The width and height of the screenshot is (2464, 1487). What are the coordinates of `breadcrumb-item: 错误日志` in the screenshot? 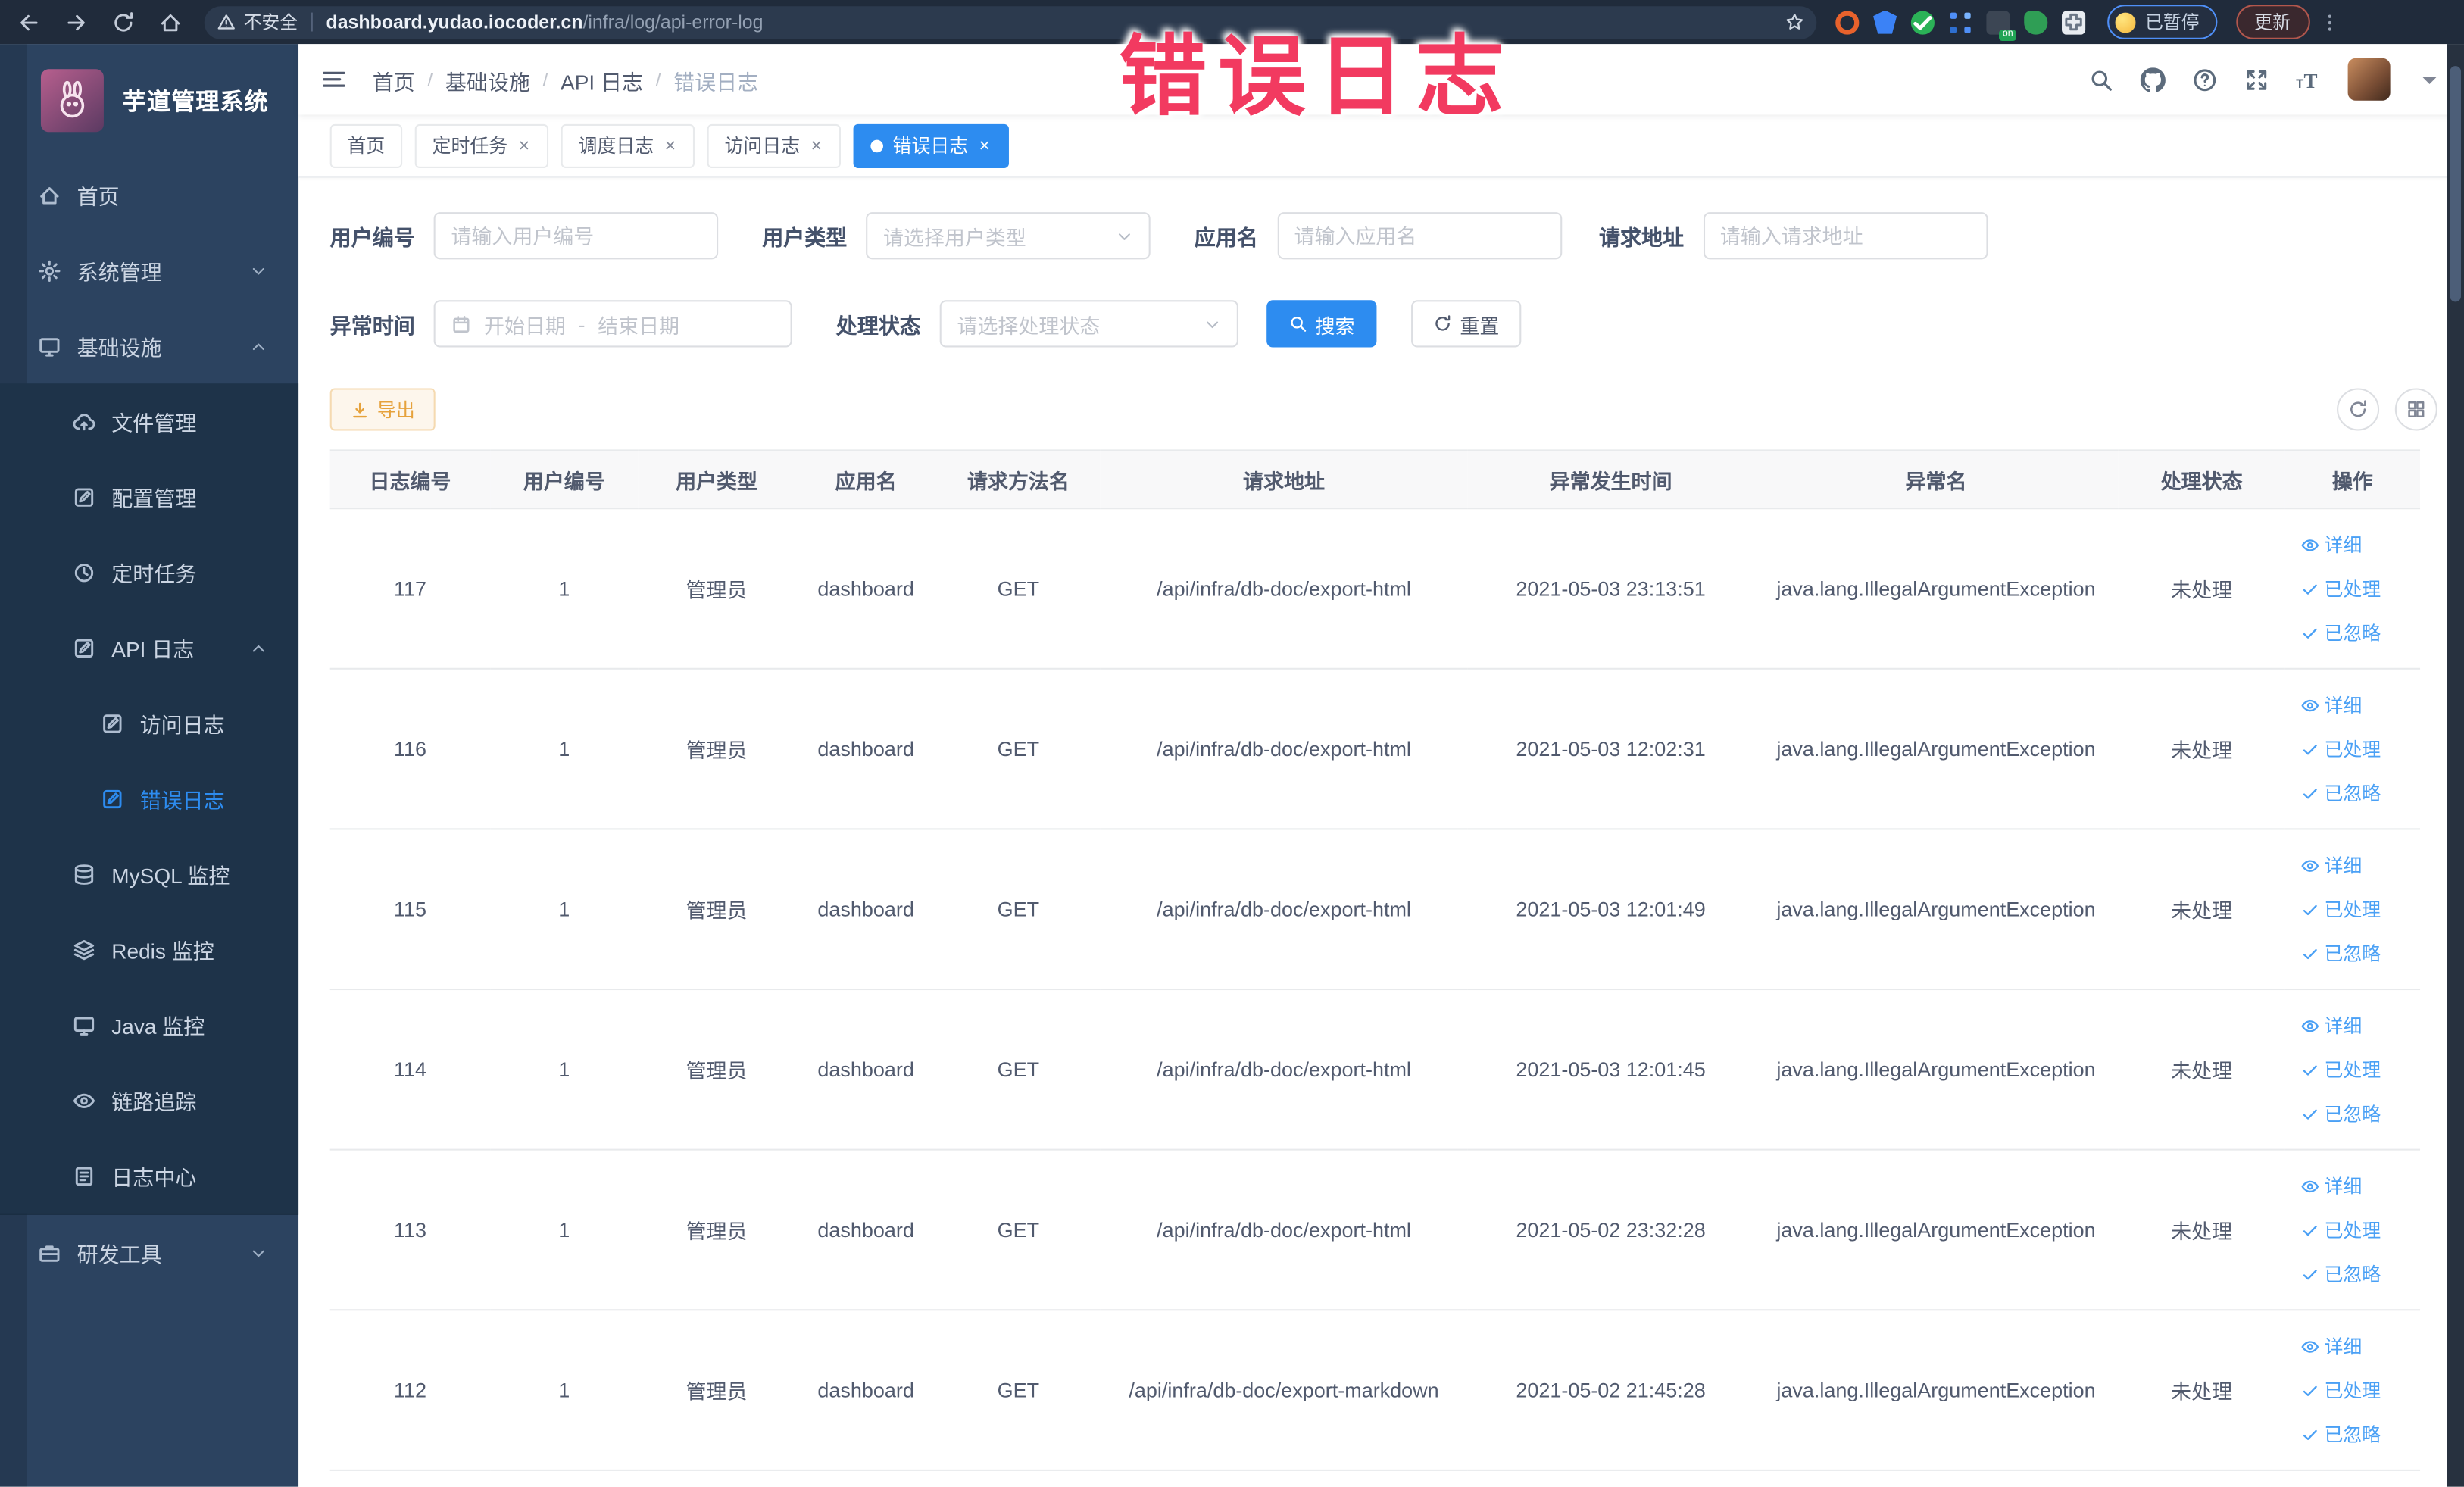 It's located at (715, 79).